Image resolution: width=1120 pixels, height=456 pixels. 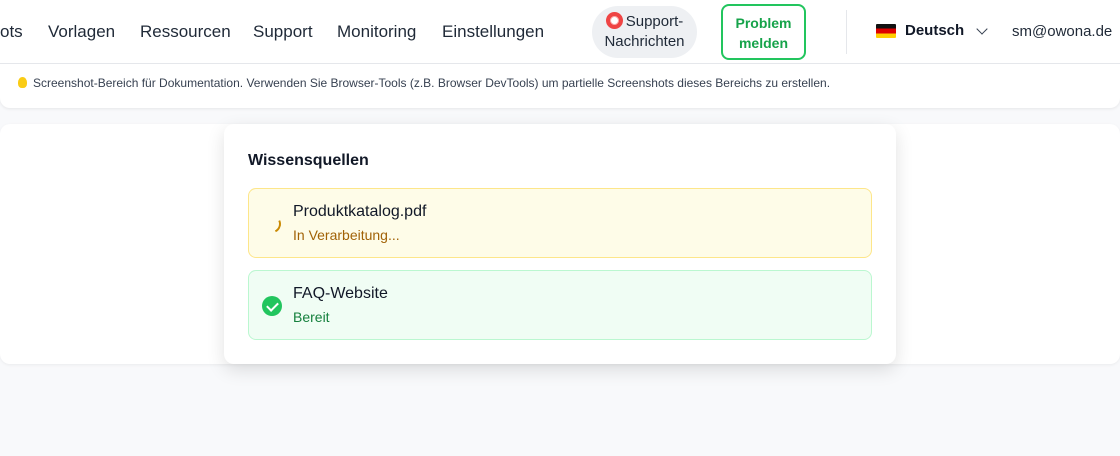 What do you see at coordinates (886, 30) in the screenshot?
I see `german-flag-icon` at bounding box center [886, 30].